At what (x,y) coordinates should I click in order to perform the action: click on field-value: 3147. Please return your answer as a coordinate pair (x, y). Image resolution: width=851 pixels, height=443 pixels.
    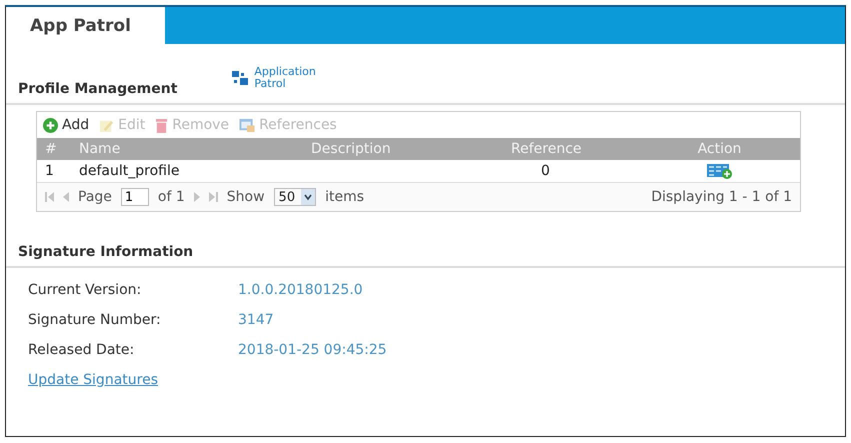
    Looking at the image, I should click on (256, 320).